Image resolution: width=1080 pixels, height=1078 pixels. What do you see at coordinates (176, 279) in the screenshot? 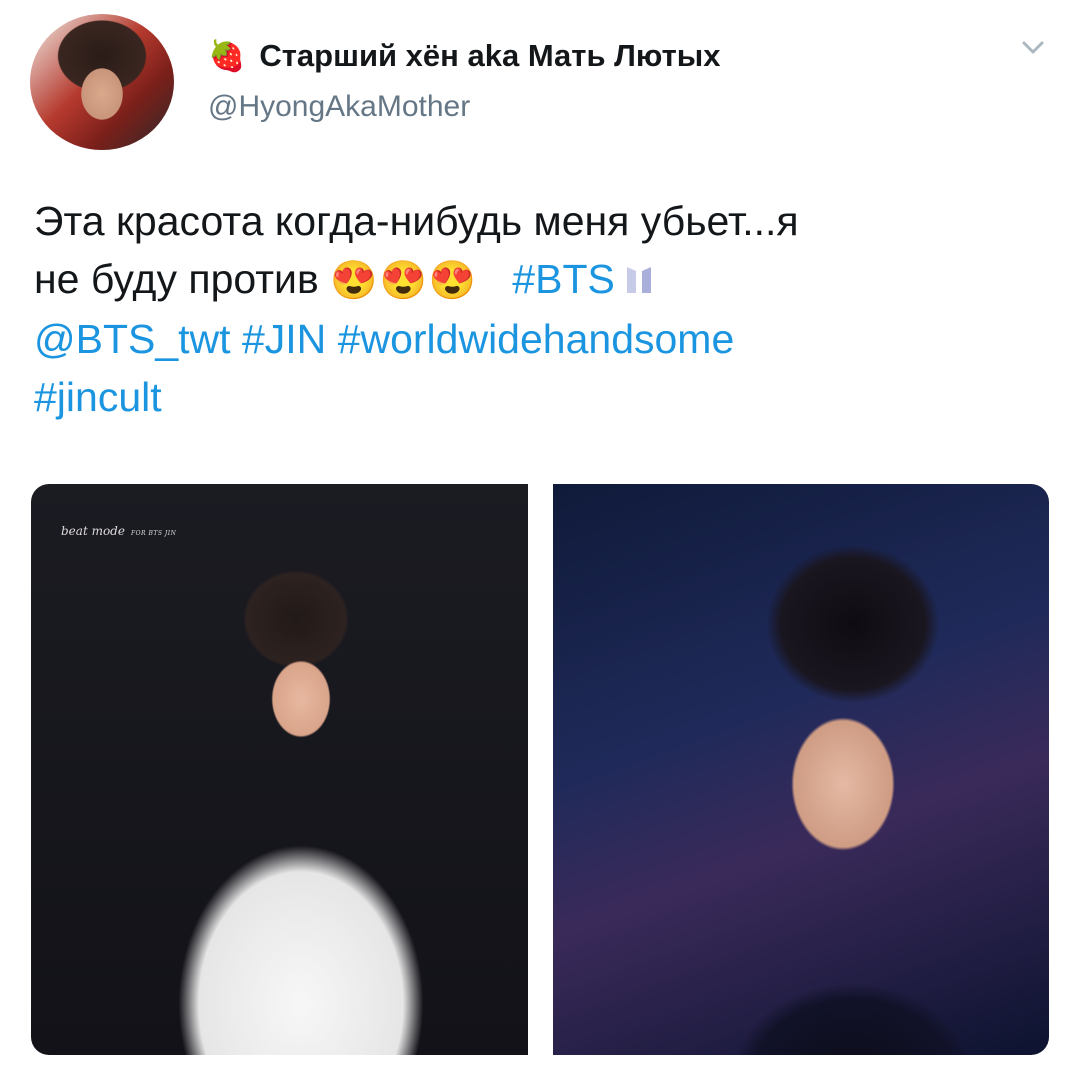
I see `tweet-text-line2: не буду против` at bounding box center [176, 279].